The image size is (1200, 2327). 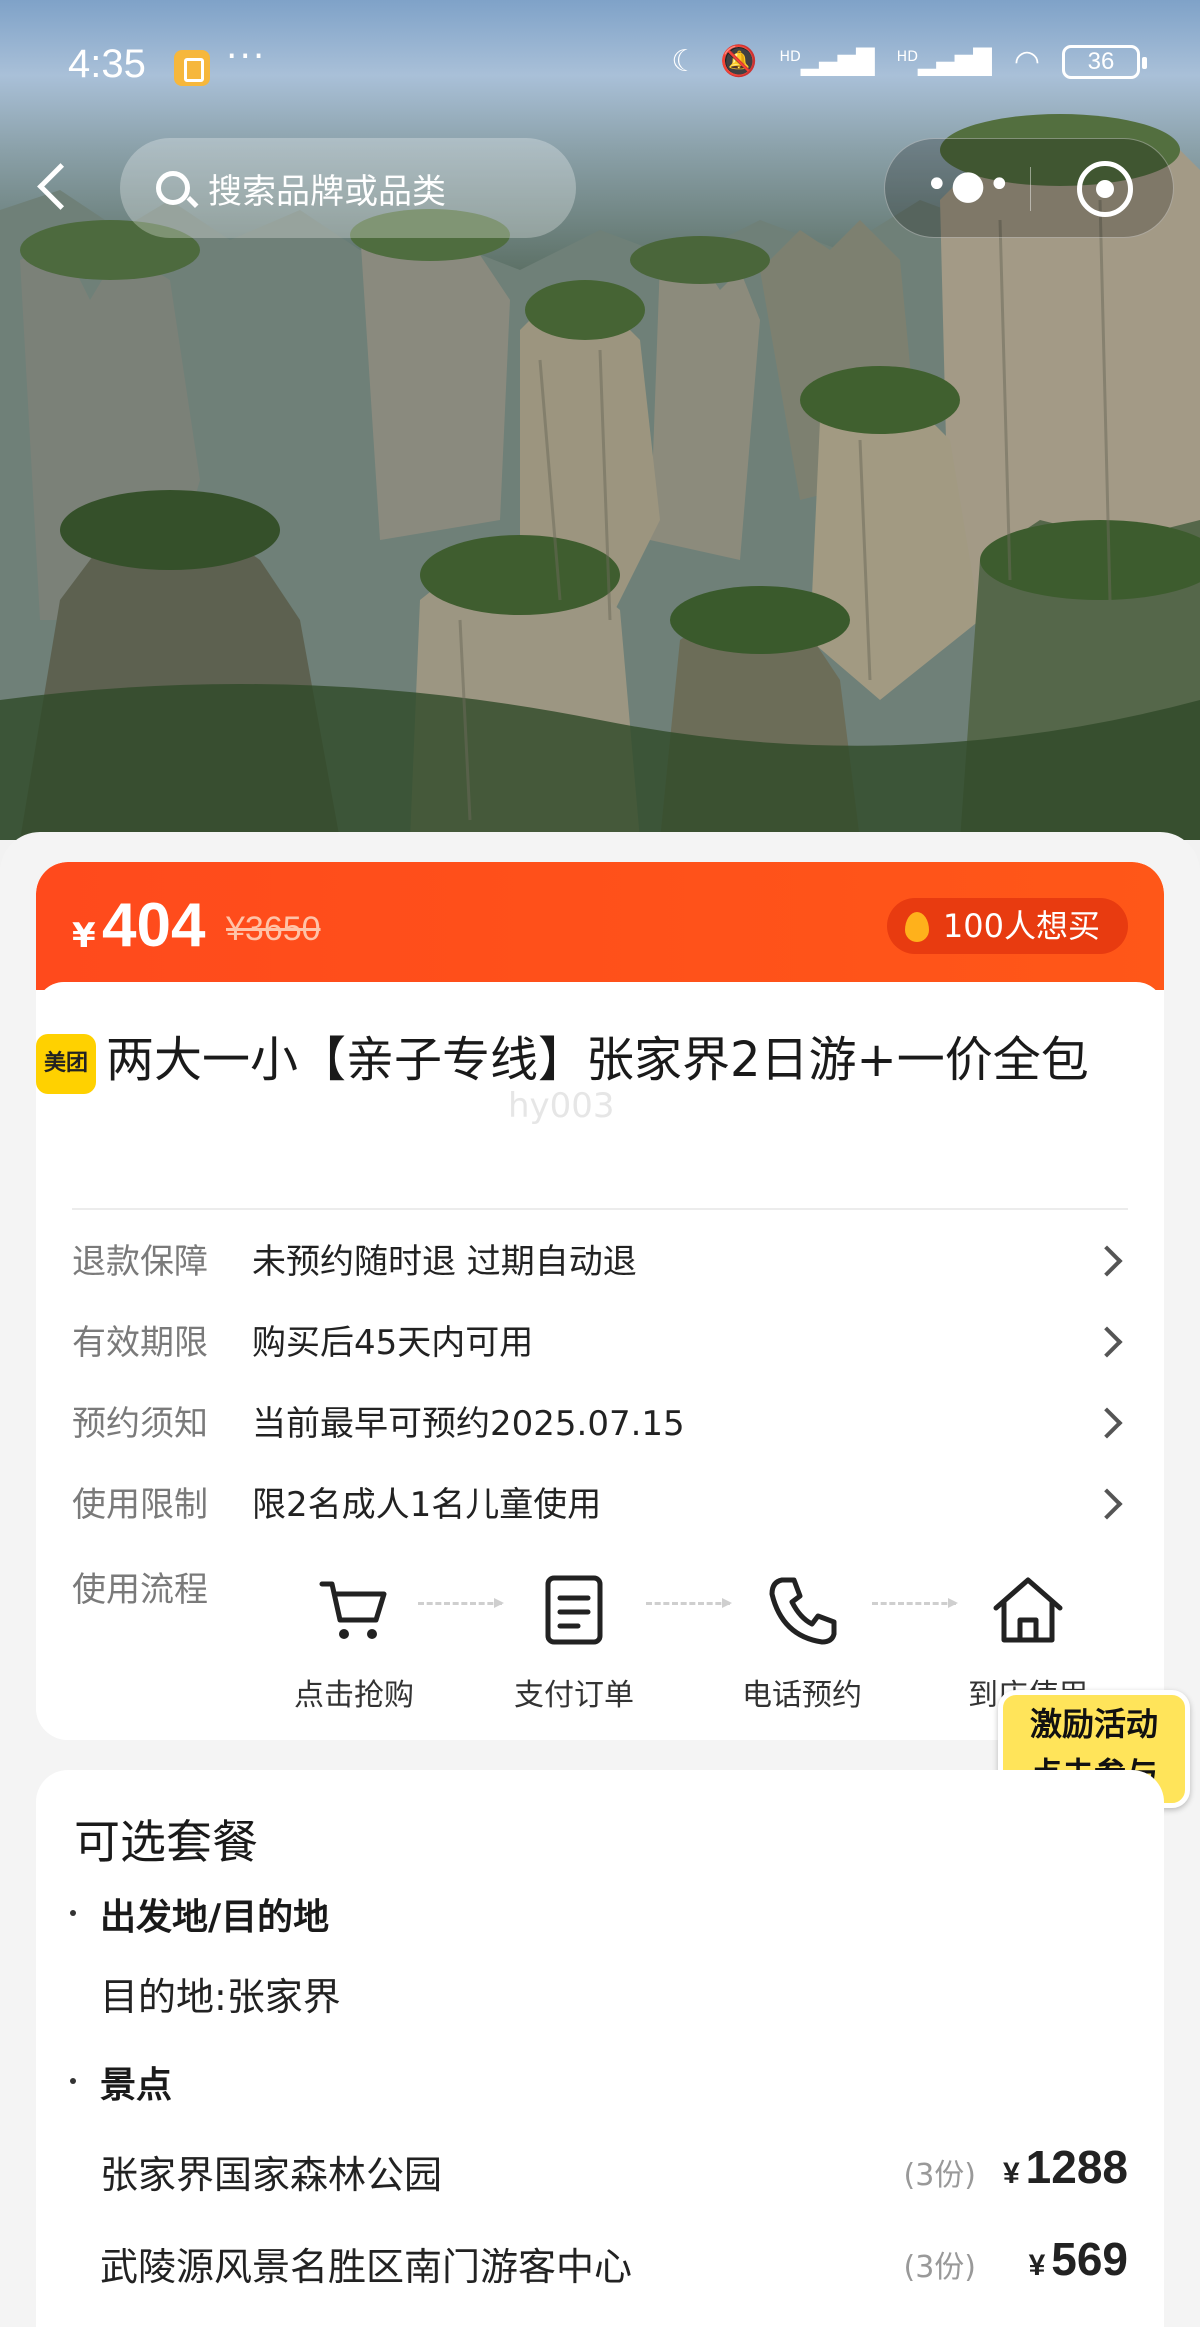 What do you see at coordinates (140, 1424) in the screenshot?
I see `info-label: 预约须知` at bounding box center [140, 1424].